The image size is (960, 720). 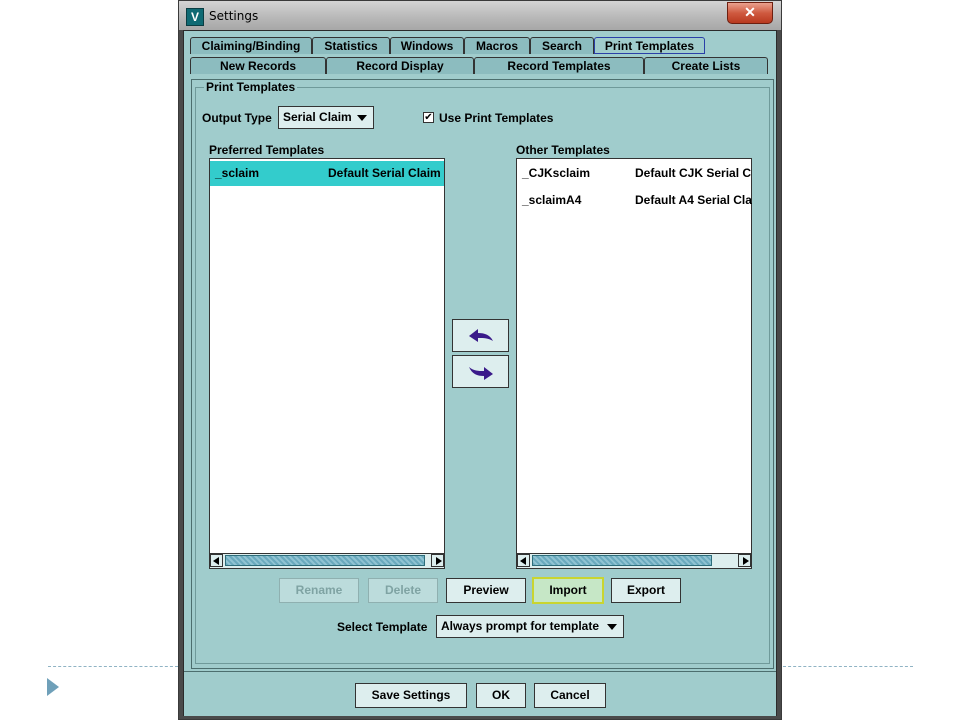 What do you see at coordinates (497, 45) in the screenshot?
I see `tab-macros: Macros` at bounding box center [497, 45].